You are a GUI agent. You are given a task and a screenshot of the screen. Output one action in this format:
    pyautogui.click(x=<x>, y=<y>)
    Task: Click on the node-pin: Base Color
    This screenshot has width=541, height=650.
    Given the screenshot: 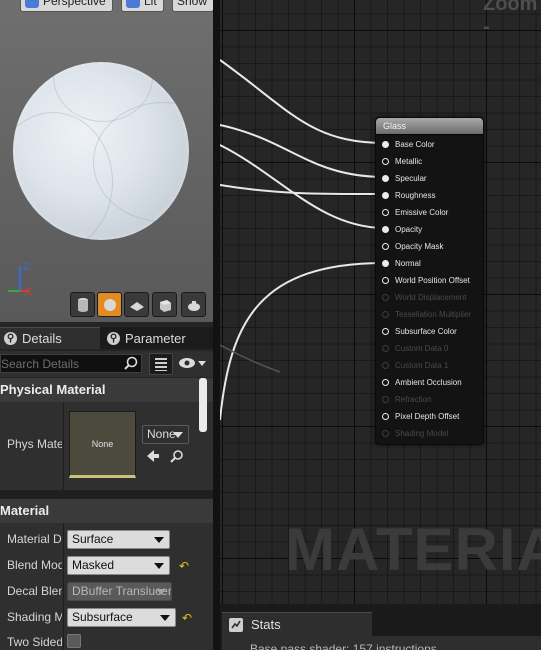 What is the action you would take?
    pyautogui.click(x=408, y=144)
    